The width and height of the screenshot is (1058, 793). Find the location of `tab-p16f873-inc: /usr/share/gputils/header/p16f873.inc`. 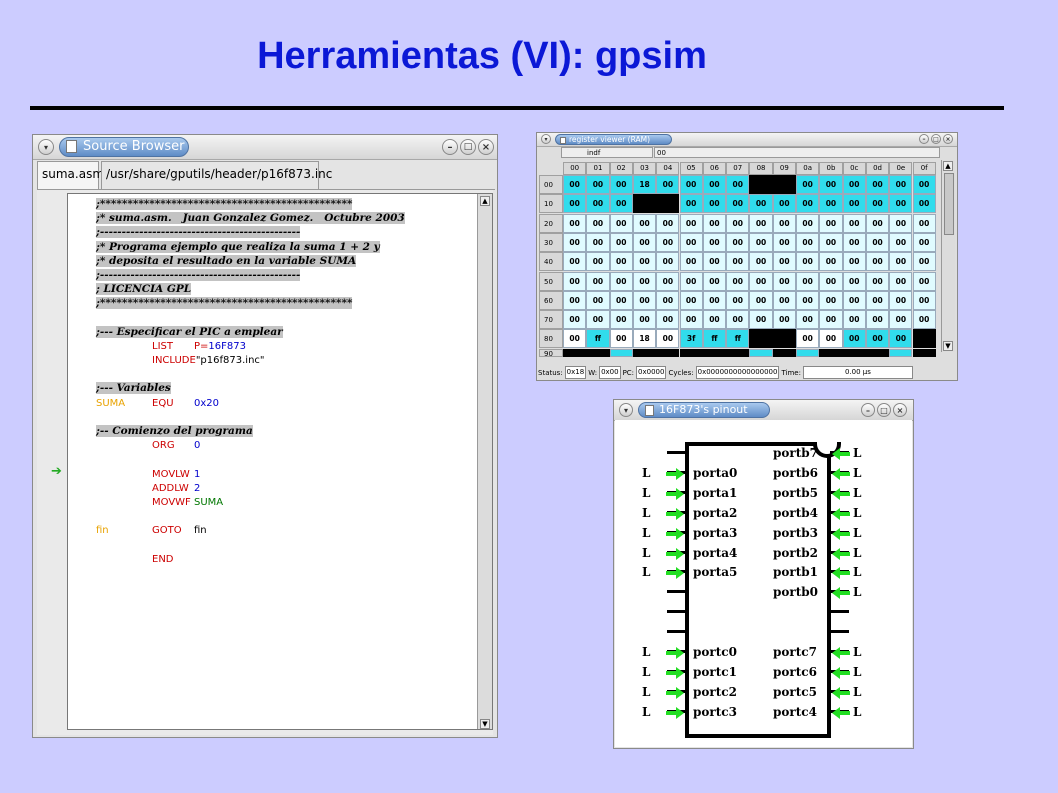

tab-p16f873-inc: /usr/share/gputils/header/p16f873.inc is located at coordinates (216, 175).